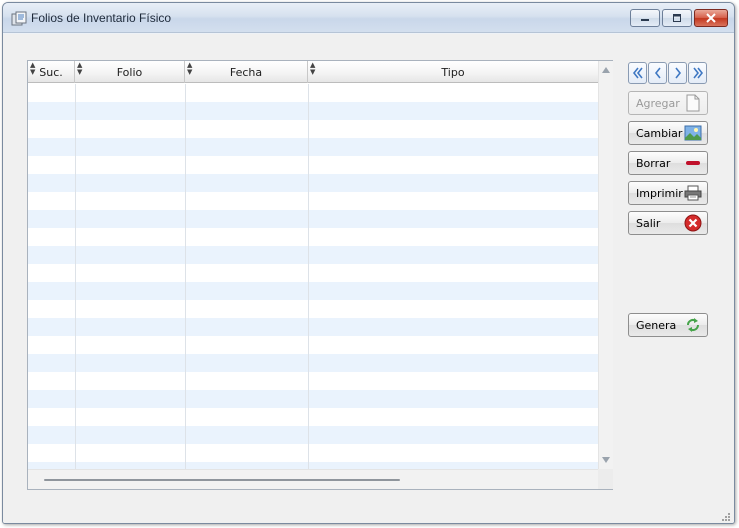  I want to click on agregar-button: Agregar, so click(668, 103).